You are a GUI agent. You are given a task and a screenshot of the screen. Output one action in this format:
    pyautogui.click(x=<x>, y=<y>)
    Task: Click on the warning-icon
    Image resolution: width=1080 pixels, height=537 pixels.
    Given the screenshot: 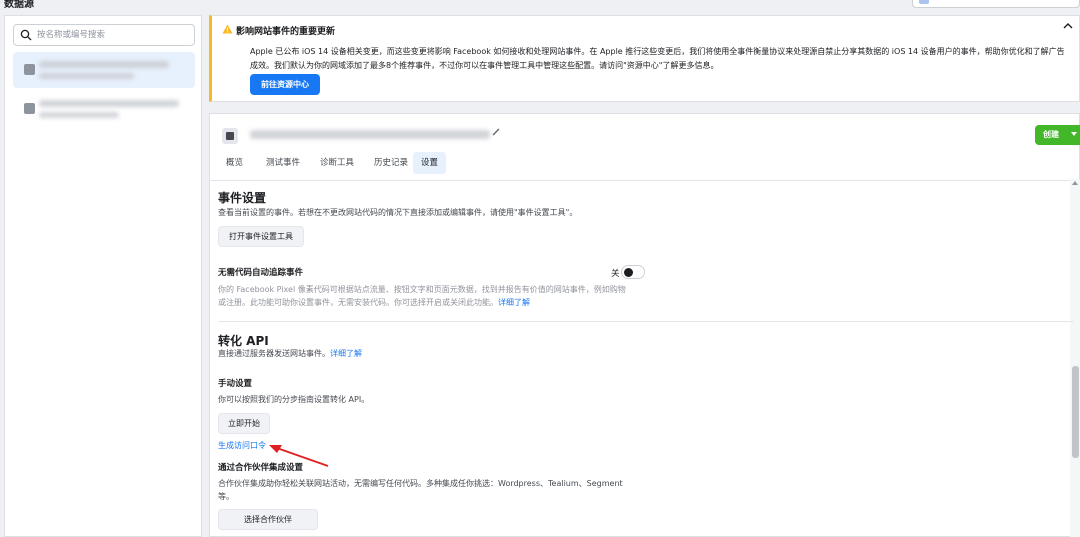 What is the action you would take?
    pyautogui.click(x=227, y=29)
    